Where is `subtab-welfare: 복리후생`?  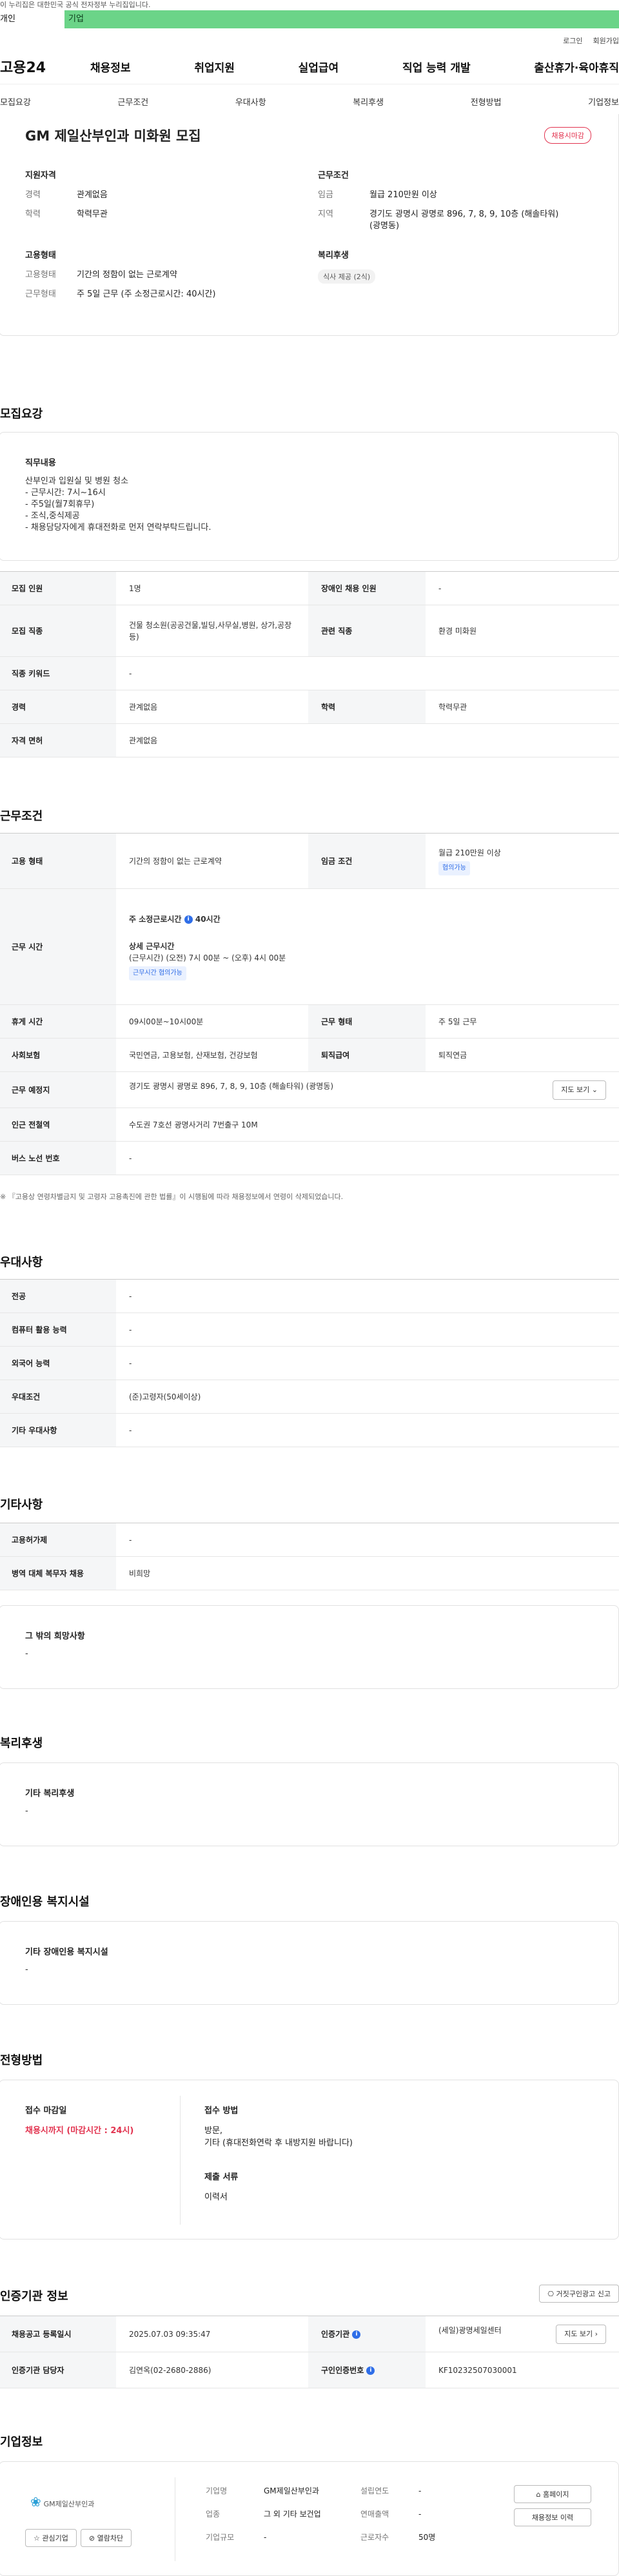 subtab-welfare: 복리후생 is located at coordinates (368, 102).